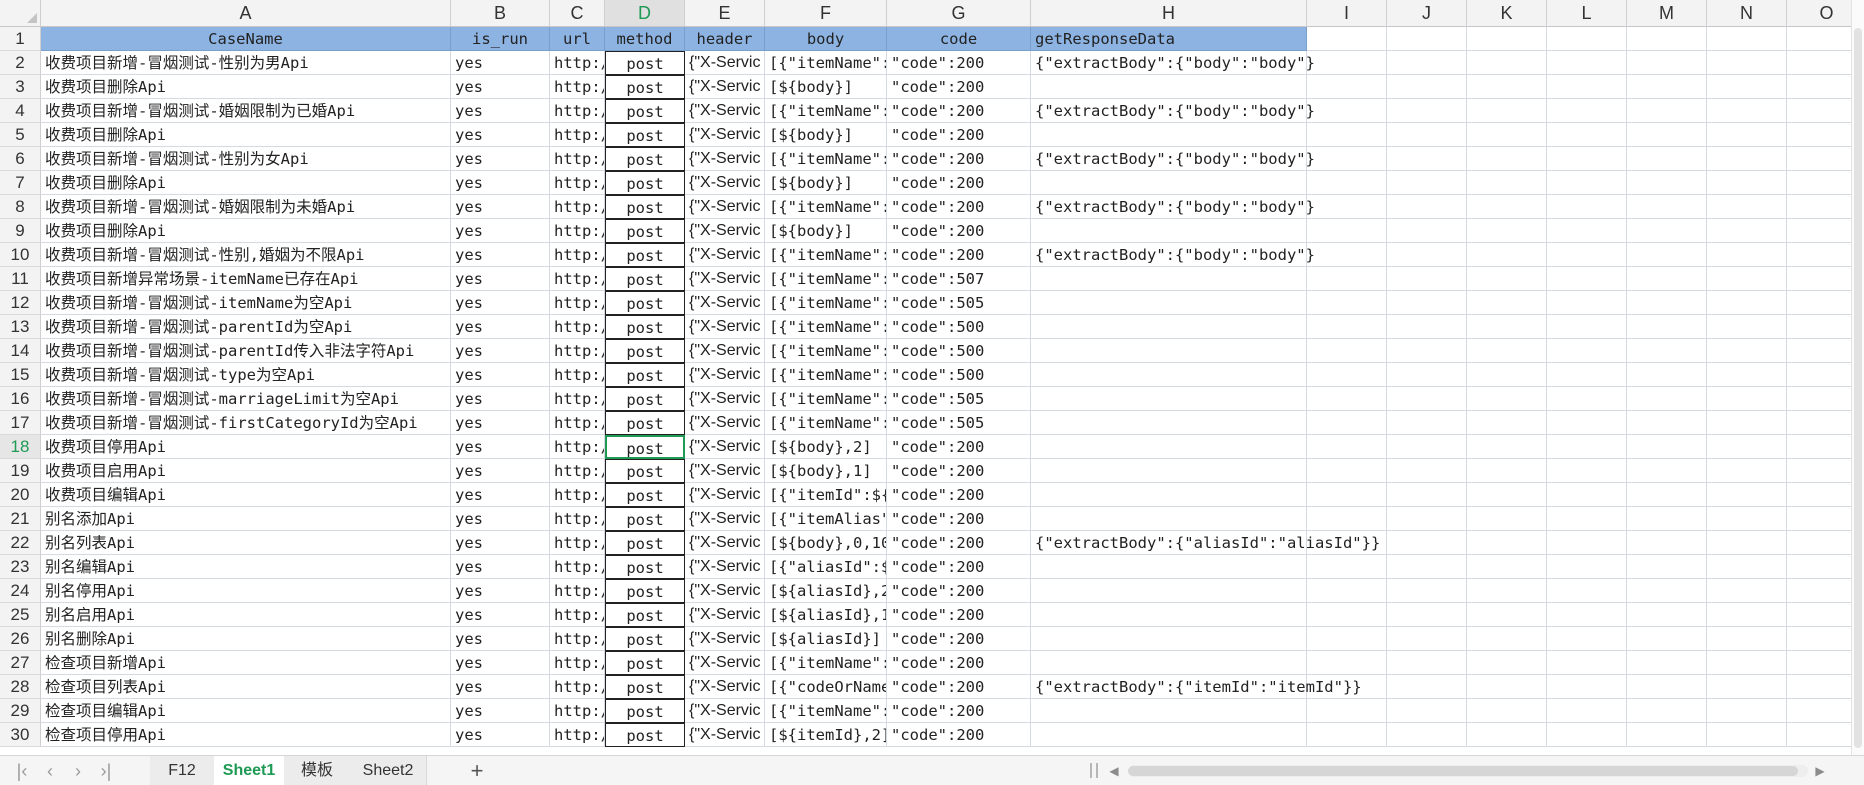  What do you see at coordinates (20, 447) in the screenshot?
I see `row-header: 18` at bounding box center [20, 447].